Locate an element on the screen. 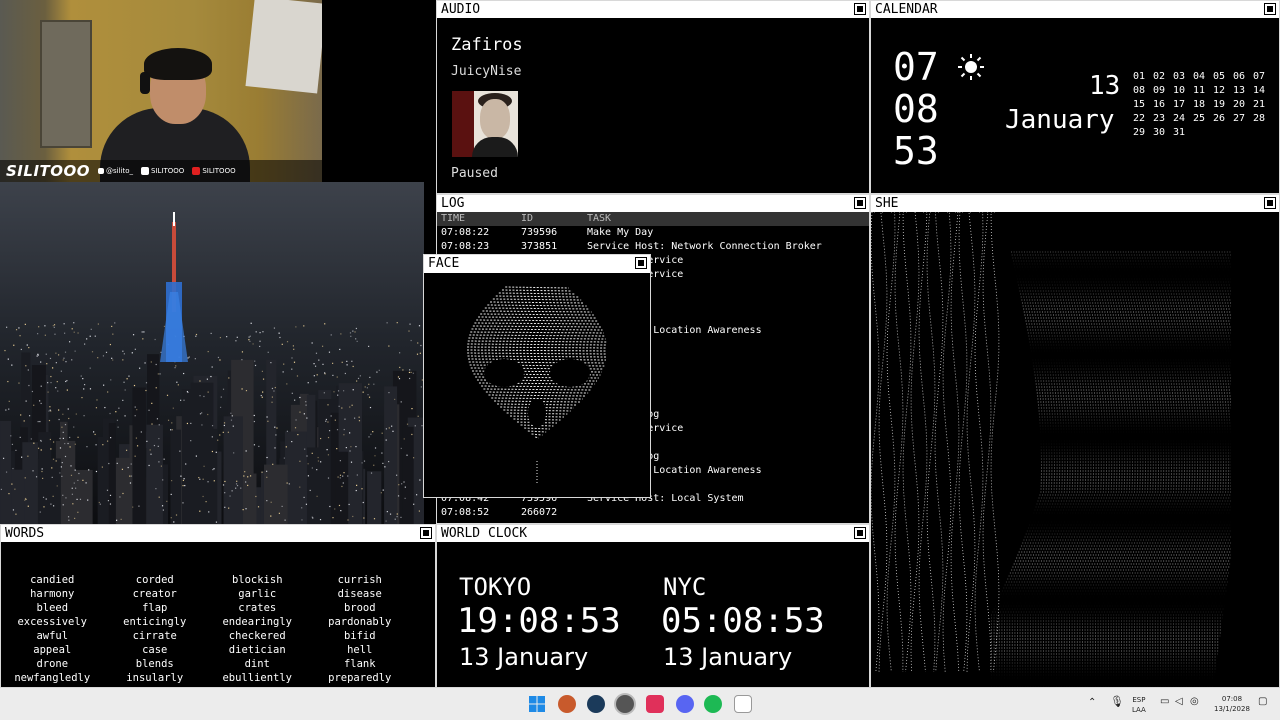  word-item: drone is located at coordinates (52, 664).